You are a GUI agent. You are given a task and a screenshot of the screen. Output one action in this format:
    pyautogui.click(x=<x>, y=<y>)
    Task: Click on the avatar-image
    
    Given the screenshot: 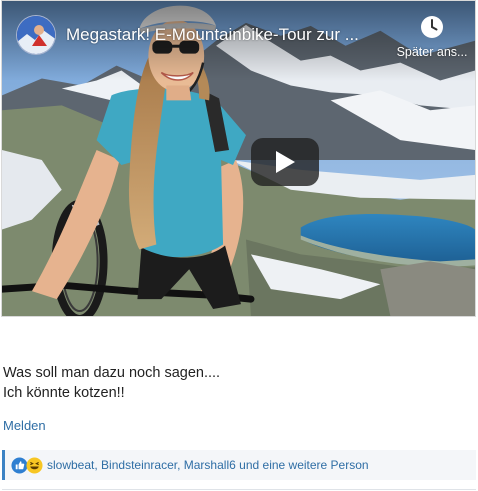 What is the action you would take?
    pyautogui.click(x=36, y=35)
    